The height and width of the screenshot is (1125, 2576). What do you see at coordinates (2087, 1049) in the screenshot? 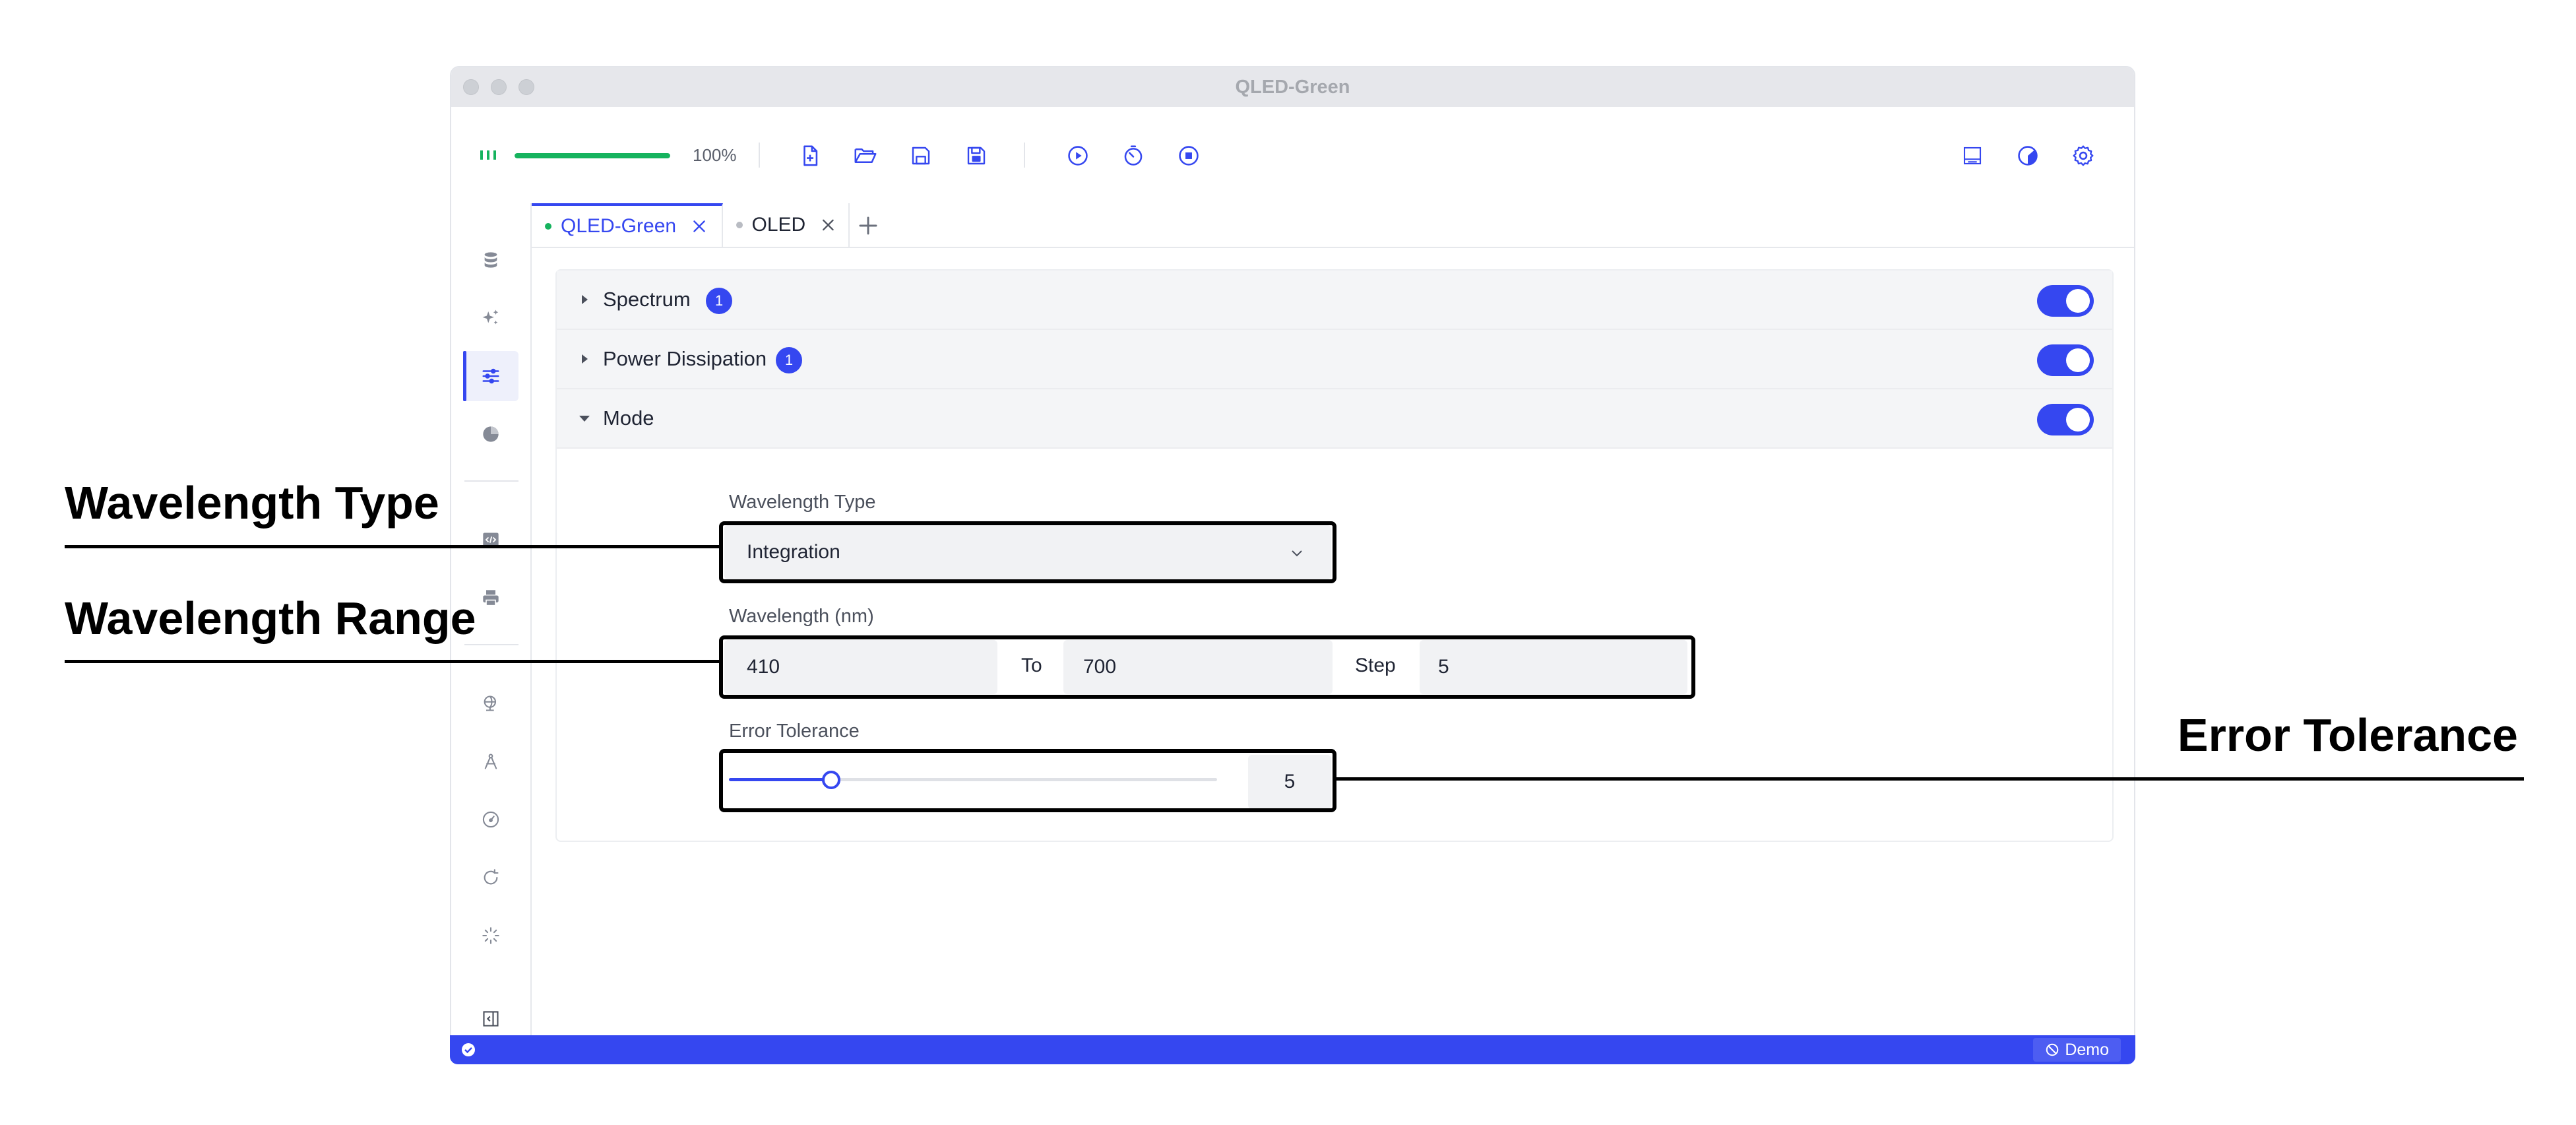
I see `demo-label: Demo` at bounding box center [2087, 1049].